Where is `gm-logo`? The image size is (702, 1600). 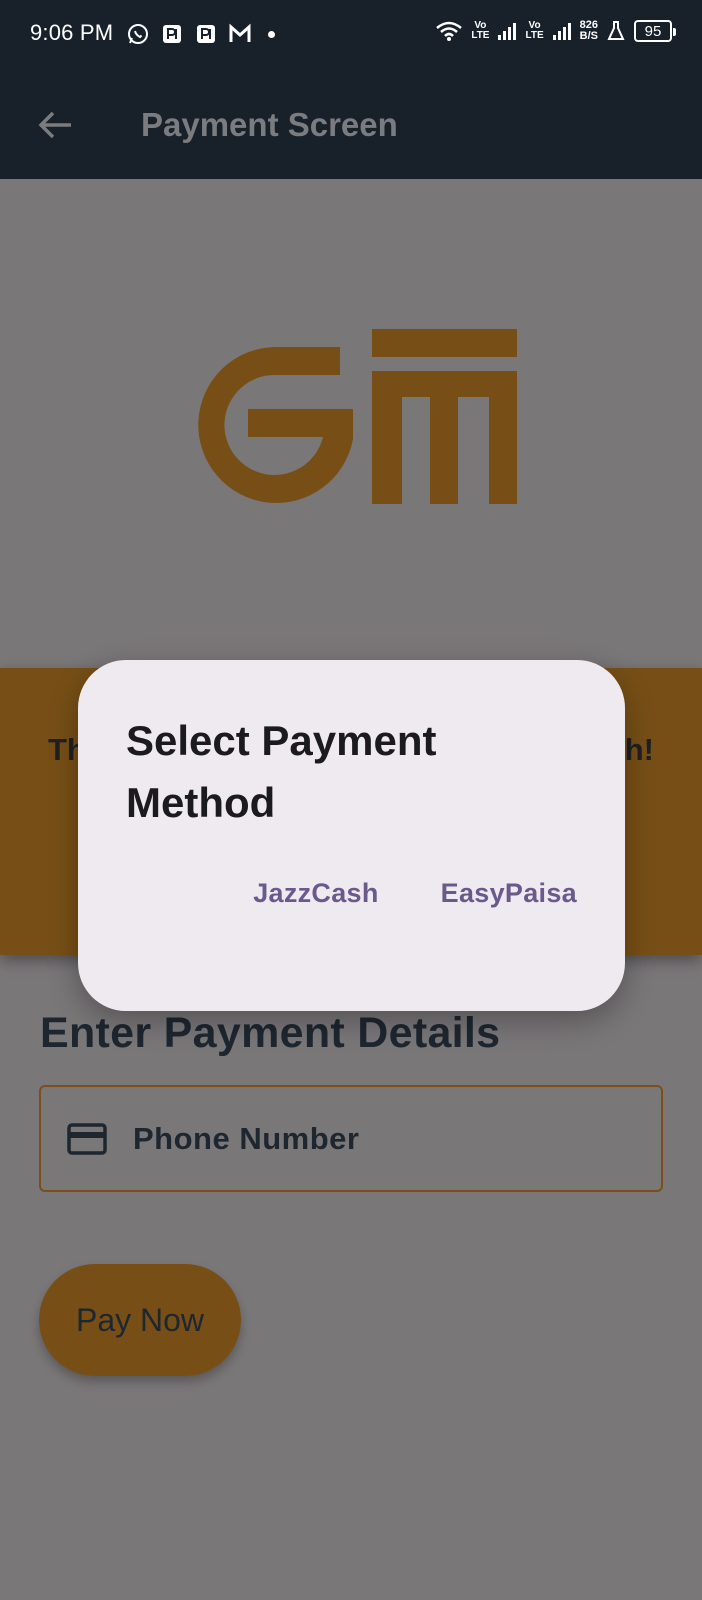 gm-logo is located at coordinates (357, 416).